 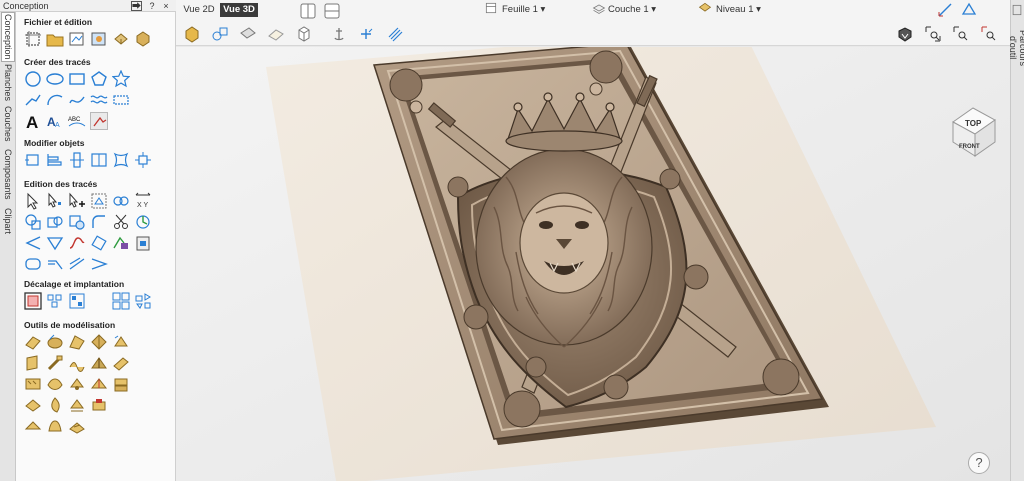 What do you see at coordinates (77, 100) in the screenshot?
I see `curve-tool-icon` at bounding box center [77, 100].